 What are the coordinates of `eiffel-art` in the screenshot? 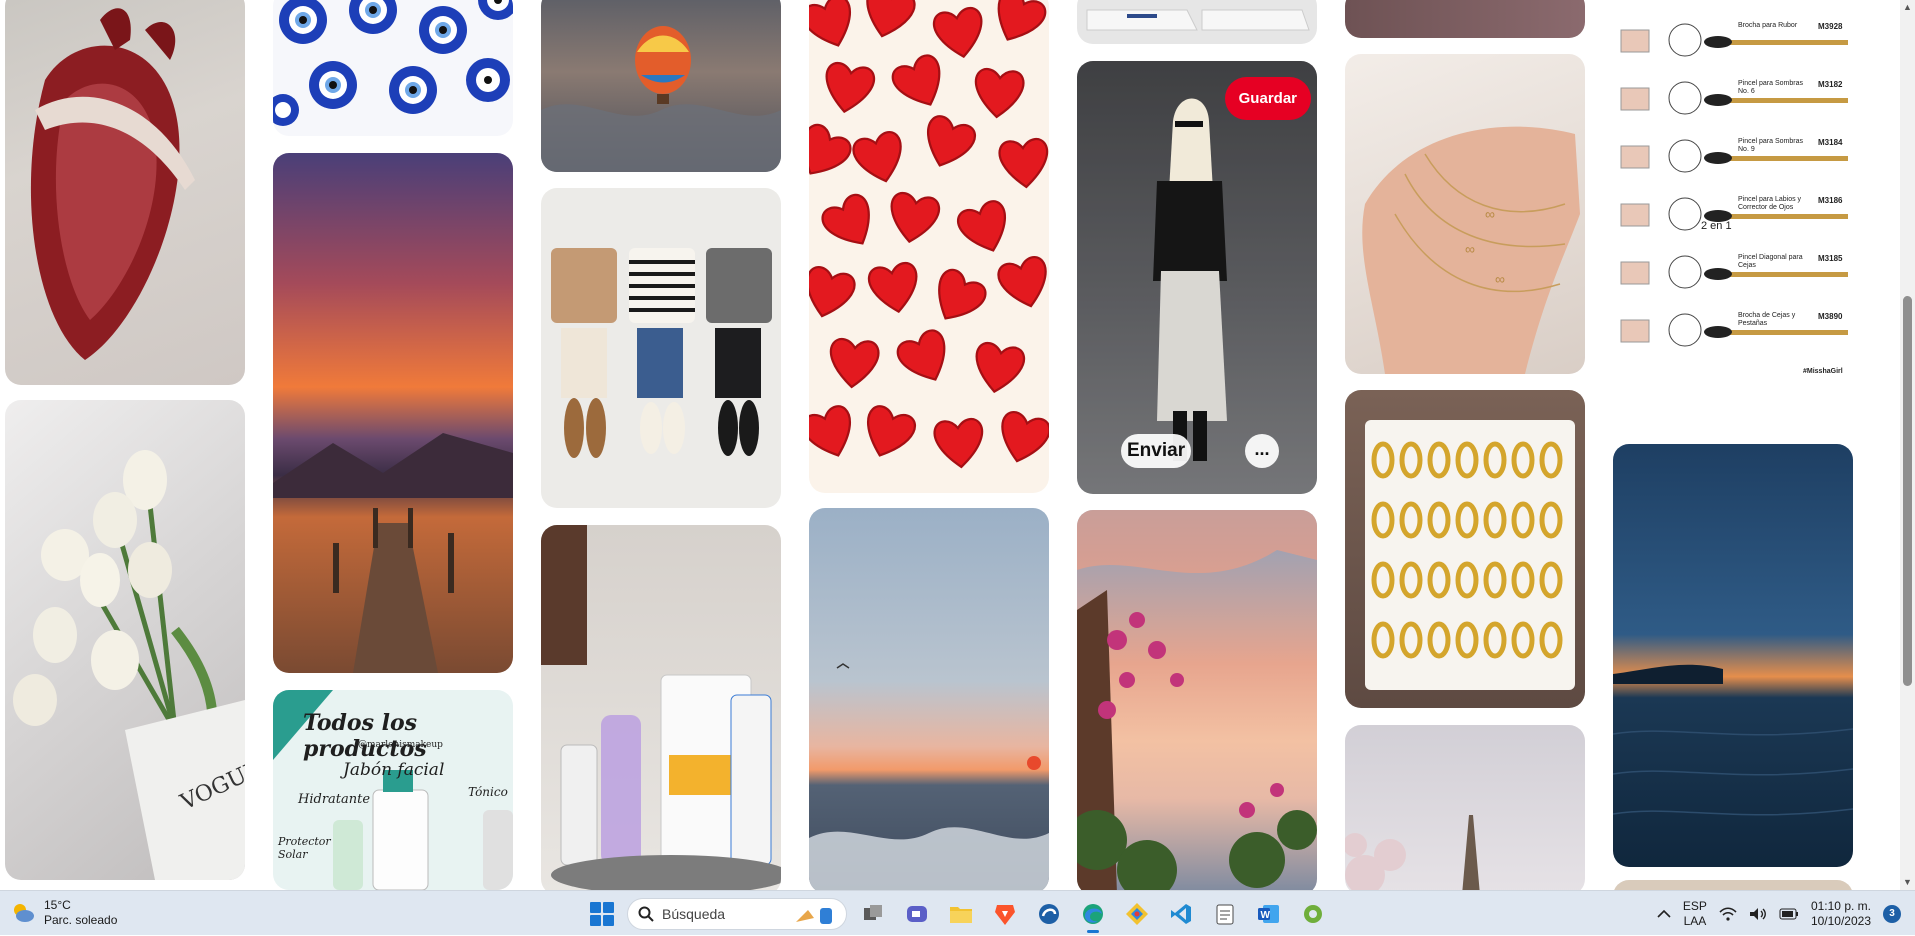 It's located at (1412, 852).